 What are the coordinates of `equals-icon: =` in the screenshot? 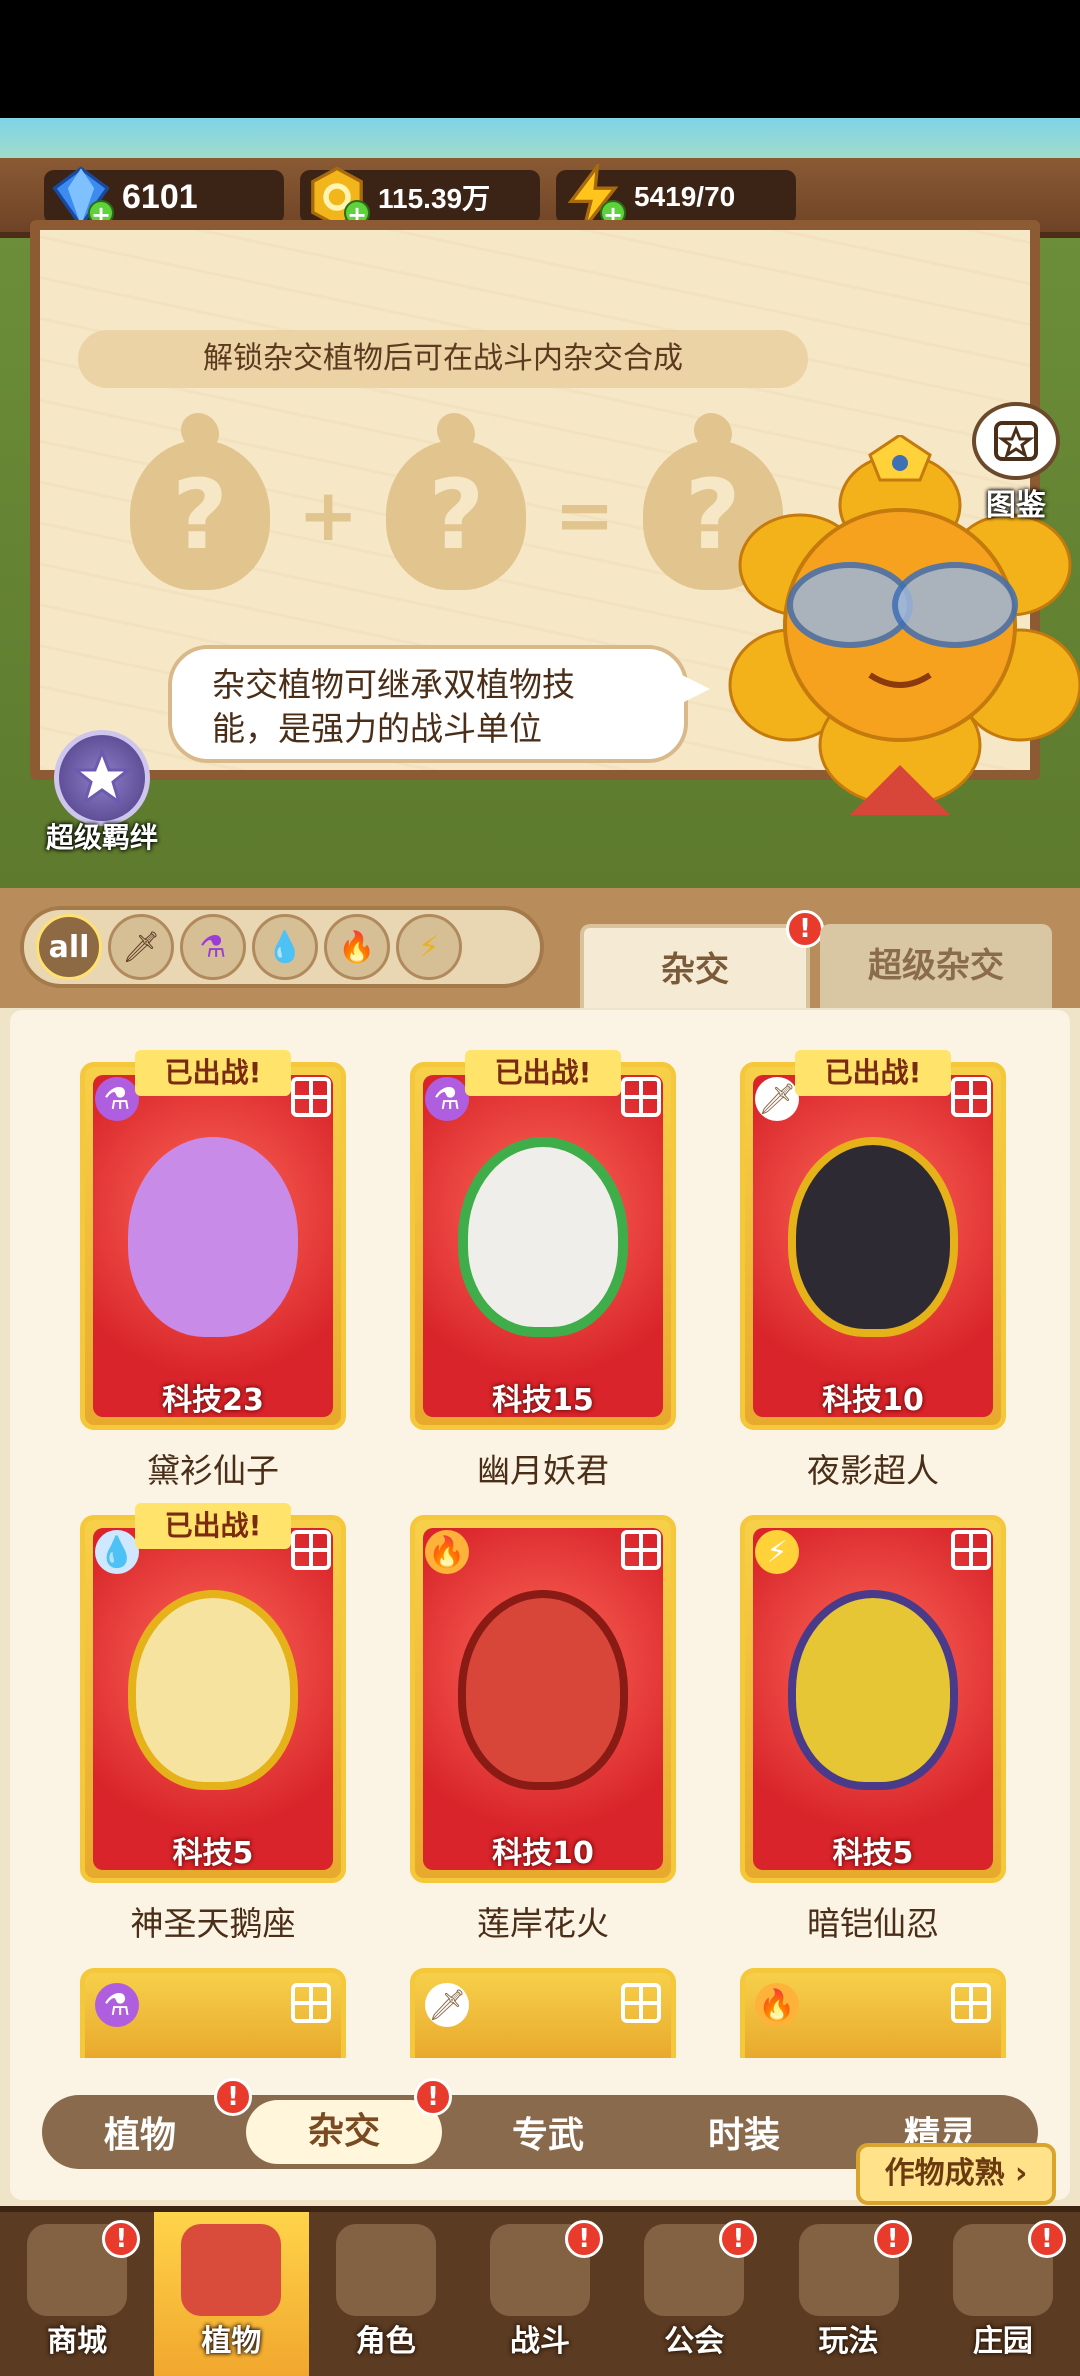 It's located at (584, 515).